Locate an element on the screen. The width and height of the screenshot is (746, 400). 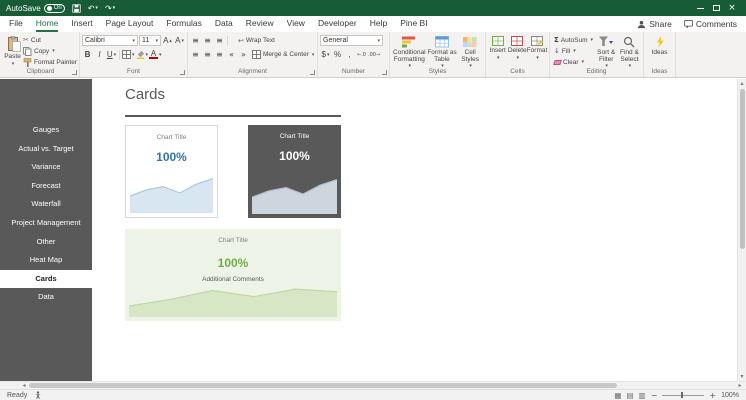
format-painter-button: Format Painter is located at coordinates (50, 62).